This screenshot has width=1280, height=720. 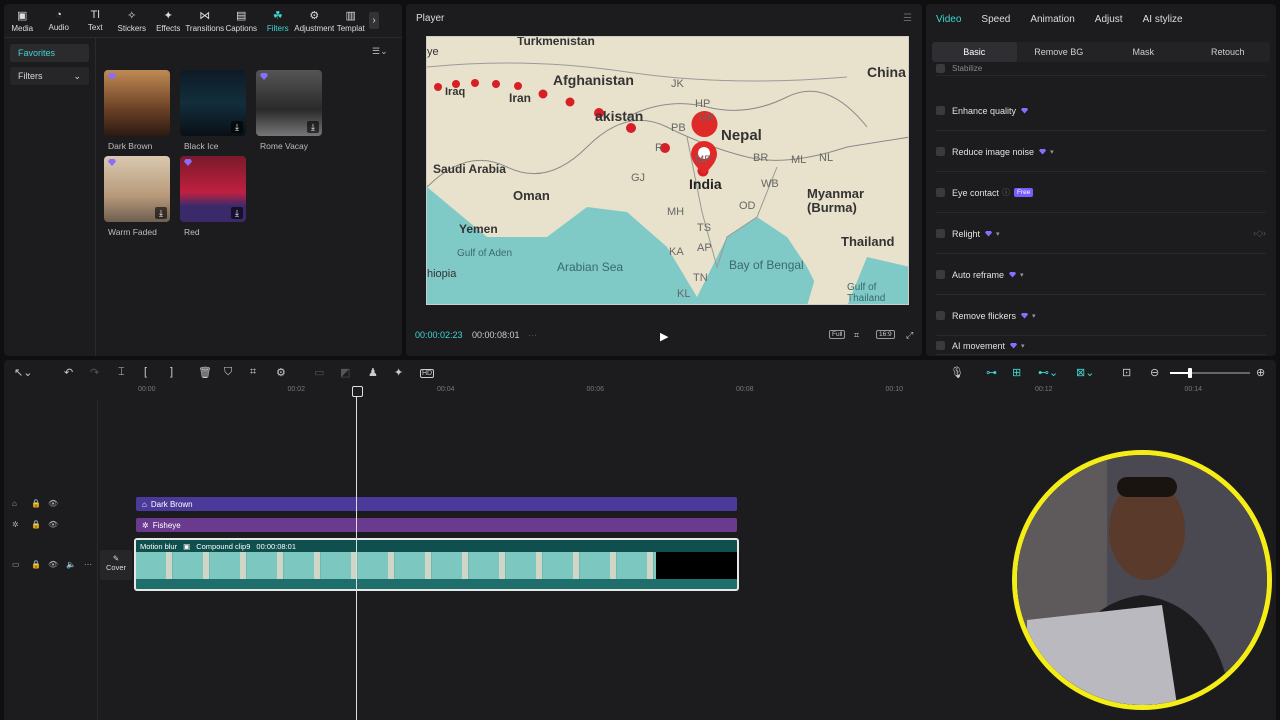 I want to click on property-row: Eye contact ⓘ Free, so click(x=1101, y=193).